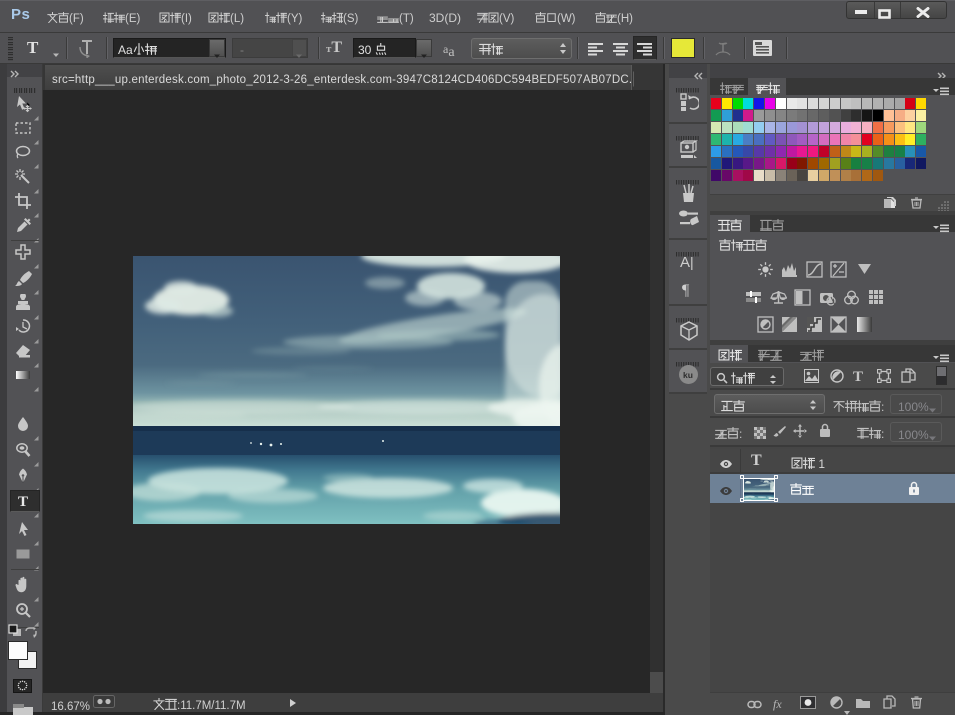 The height and width of the screenshot is (715, 955). What do you see at coordinates (688, 375) in the screenshot?
I see `svg-text: ku` at bounding box center [688, 375].